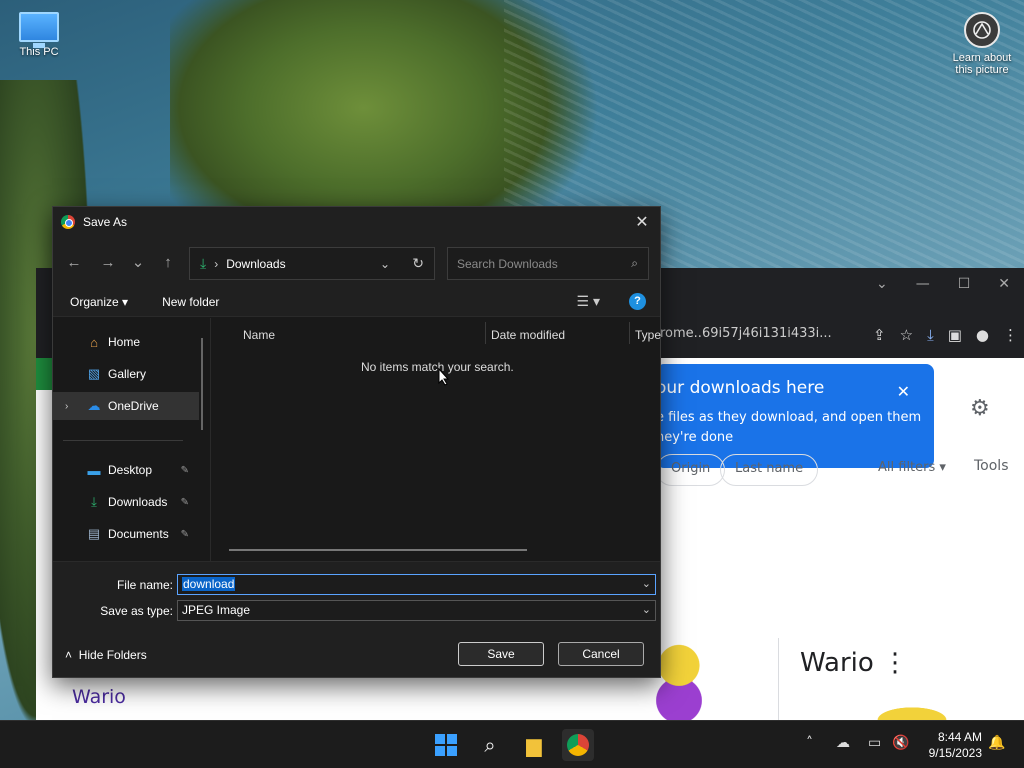 The width and height of the screenshot is (1024, 768). I want to click on window-controls: ⌄ — ☐ ✕, so click(950, 284).